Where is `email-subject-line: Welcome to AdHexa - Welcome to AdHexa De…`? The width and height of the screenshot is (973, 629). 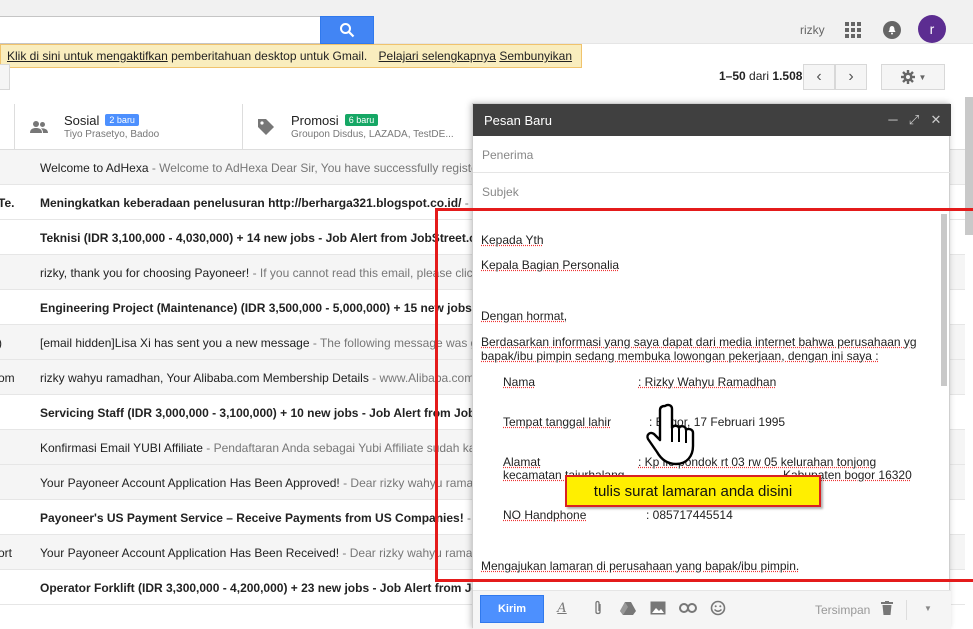 email-subject-line: Welcome to AdHexa - Welcome to AdHexa De… is located at coordinates (267, 168).